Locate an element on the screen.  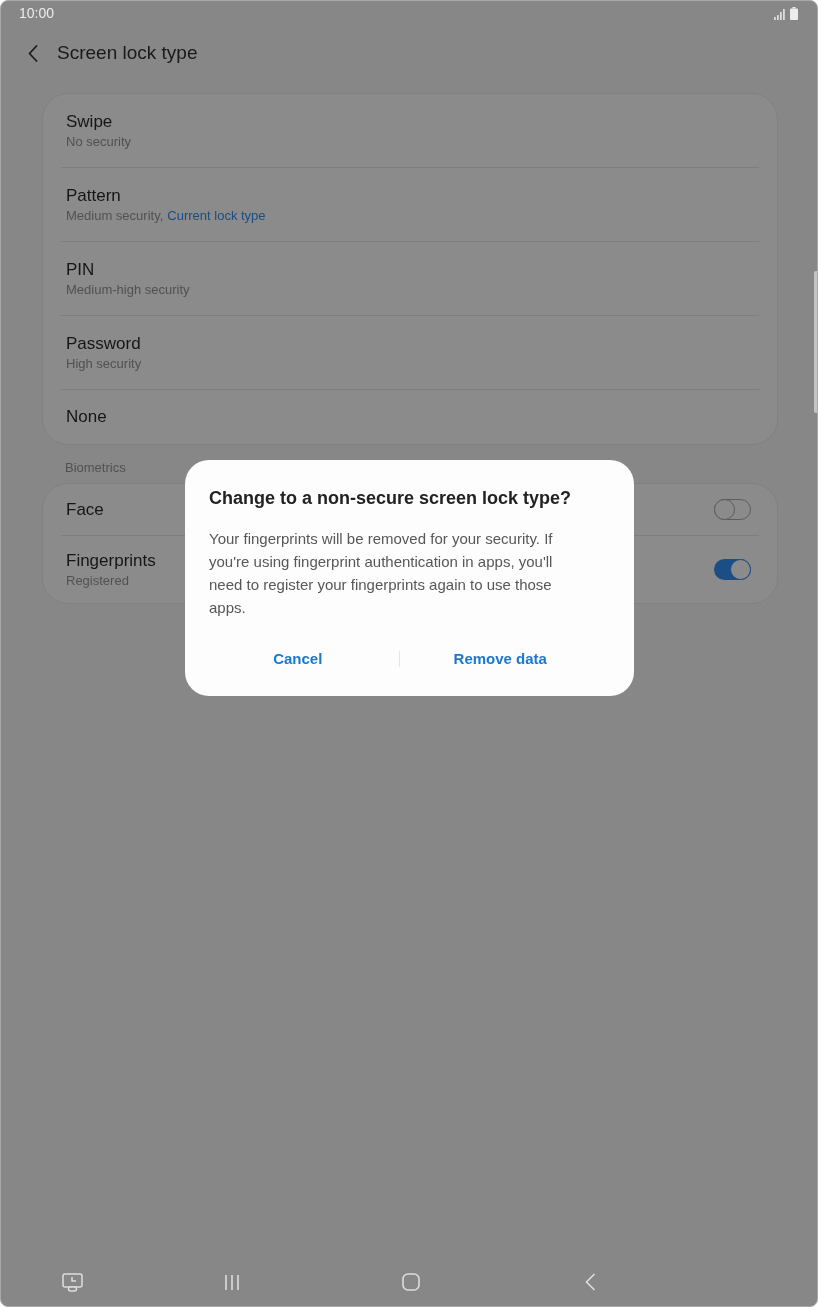
dialog-title: Change to a non-secure screen lock type? is located at coordinates (391, 498).